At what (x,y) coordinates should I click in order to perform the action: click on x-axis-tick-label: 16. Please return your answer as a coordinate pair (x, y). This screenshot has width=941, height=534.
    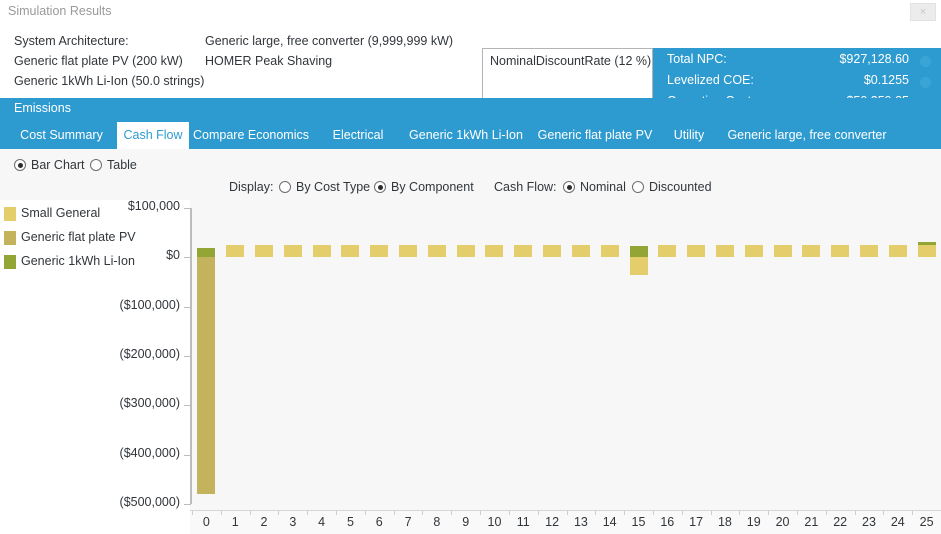
    Looking at the image, I should click on (667, 522).